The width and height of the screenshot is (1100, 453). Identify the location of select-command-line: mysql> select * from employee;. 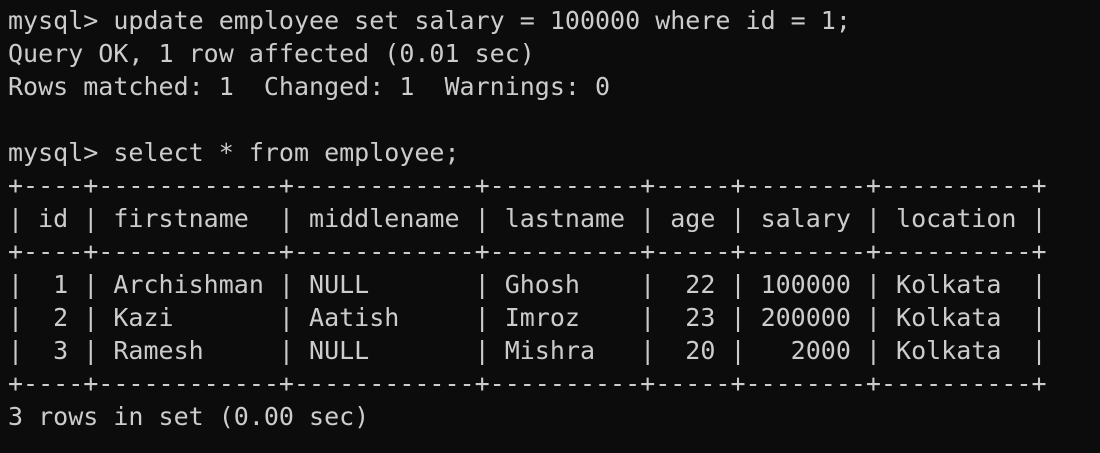
(234, 152).